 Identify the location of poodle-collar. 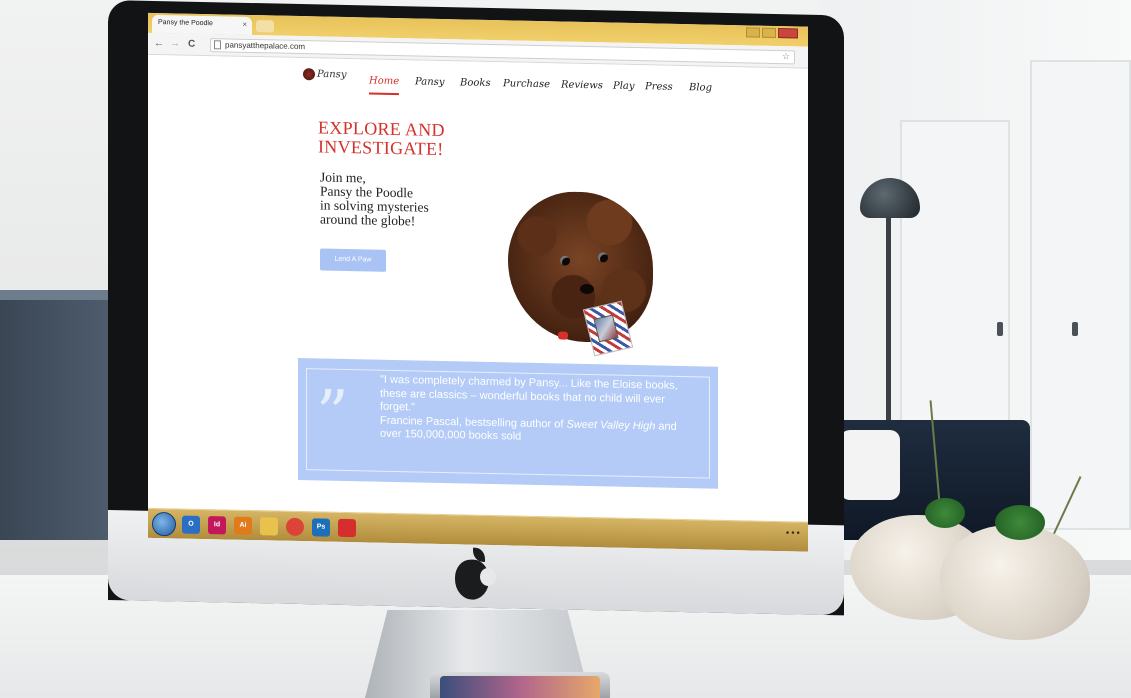
(563, 335).